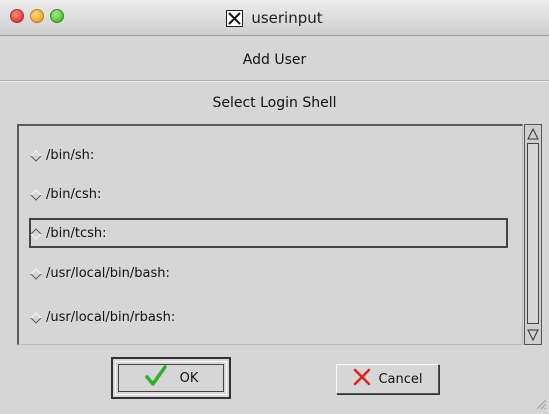  Describe the element at coordinates (70, 155) in the screenshot. I see `shell-option-label: /bin/sh:` at that location.